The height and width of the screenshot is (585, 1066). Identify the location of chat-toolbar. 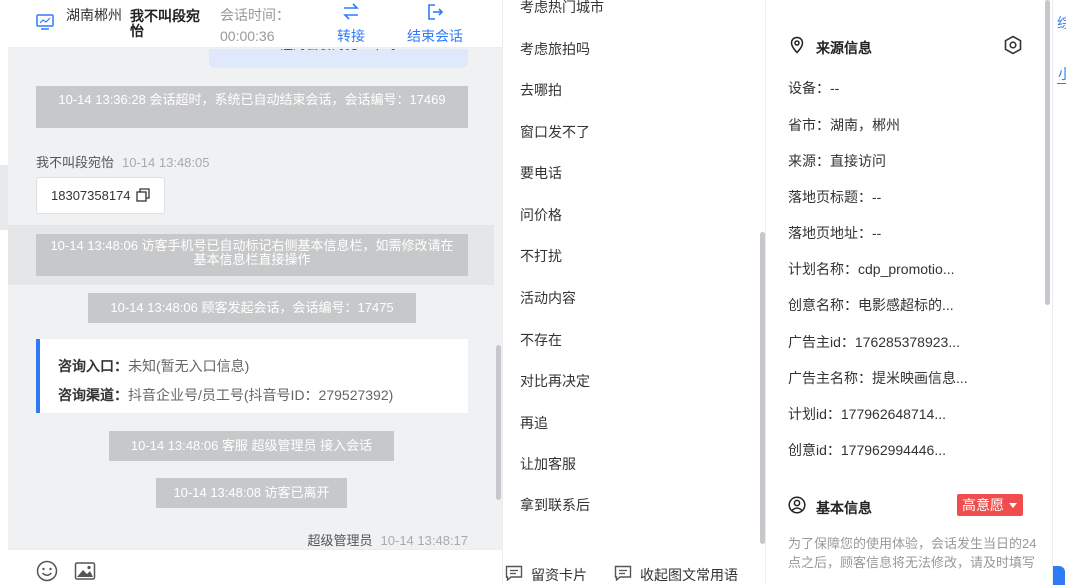
(255, 567).